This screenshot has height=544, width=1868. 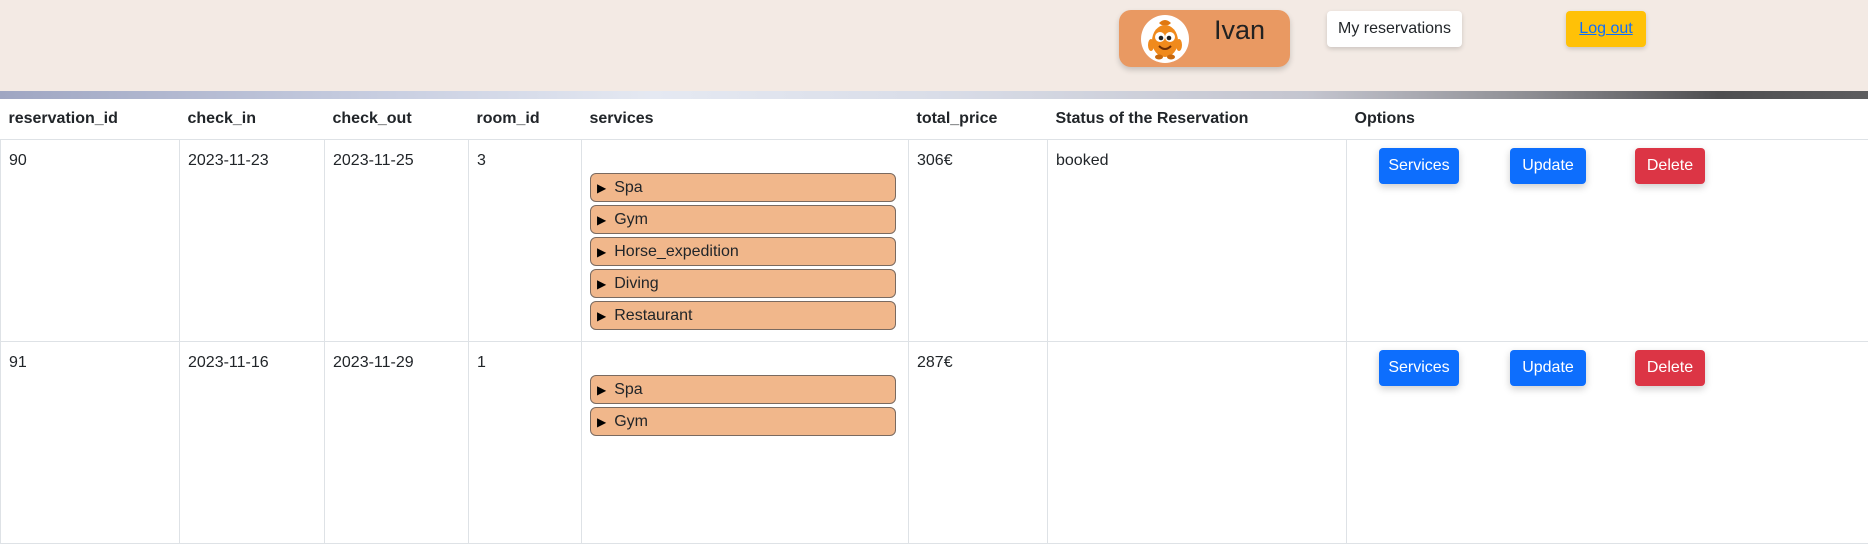 What do you see at coordinates (90, 241) in the screenshot?
I see `cell-reservation-id: 90` at bounding box center [90, 241].